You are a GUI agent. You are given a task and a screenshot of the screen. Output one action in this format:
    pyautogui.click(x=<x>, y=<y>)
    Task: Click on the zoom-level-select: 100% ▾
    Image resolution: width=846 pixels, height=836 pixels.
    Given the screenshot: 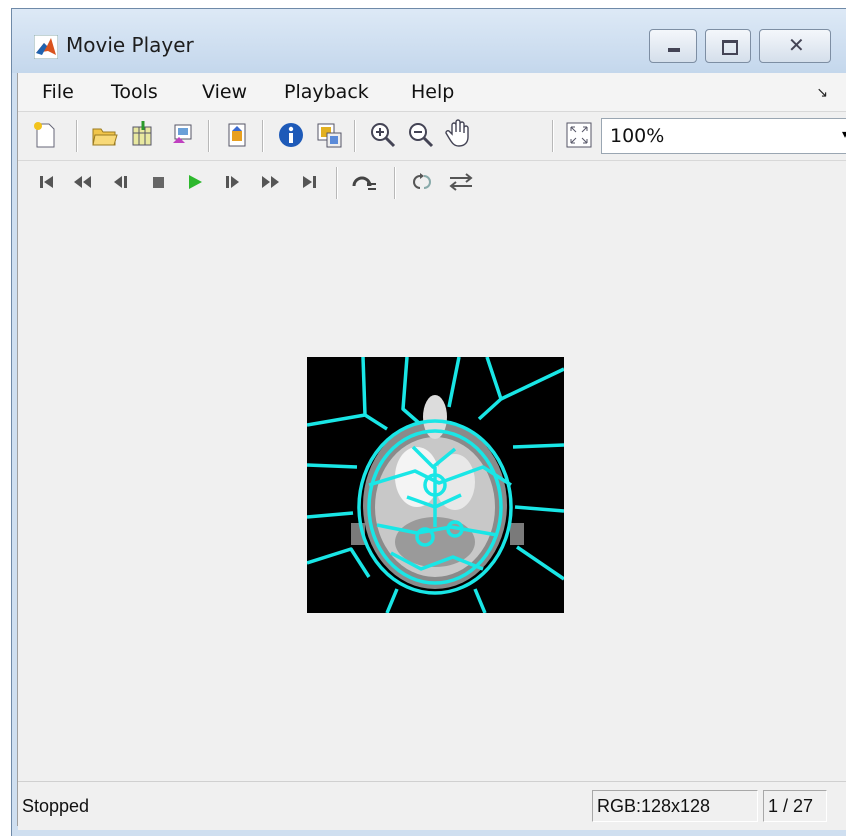 What is the action you would take?
    pyautogui.click(x=723, y=136)
    